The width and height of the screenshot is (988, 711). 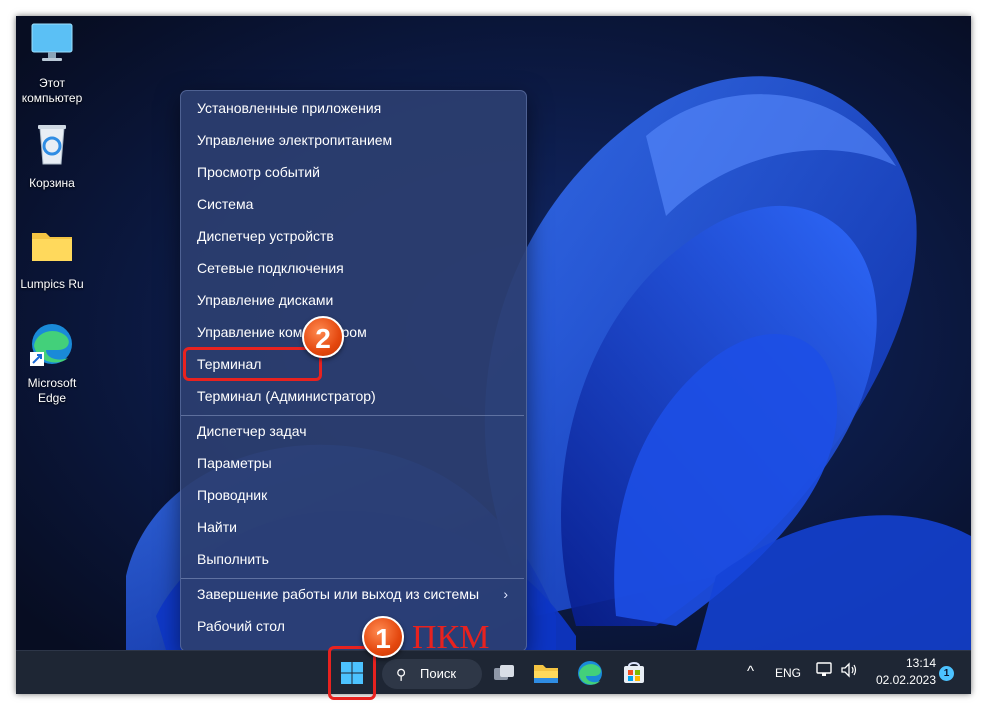 What do you see at coordinates (920, 663) in the screenshot?
I see `clock-time: 13:14` at bounding box center [920, 663].